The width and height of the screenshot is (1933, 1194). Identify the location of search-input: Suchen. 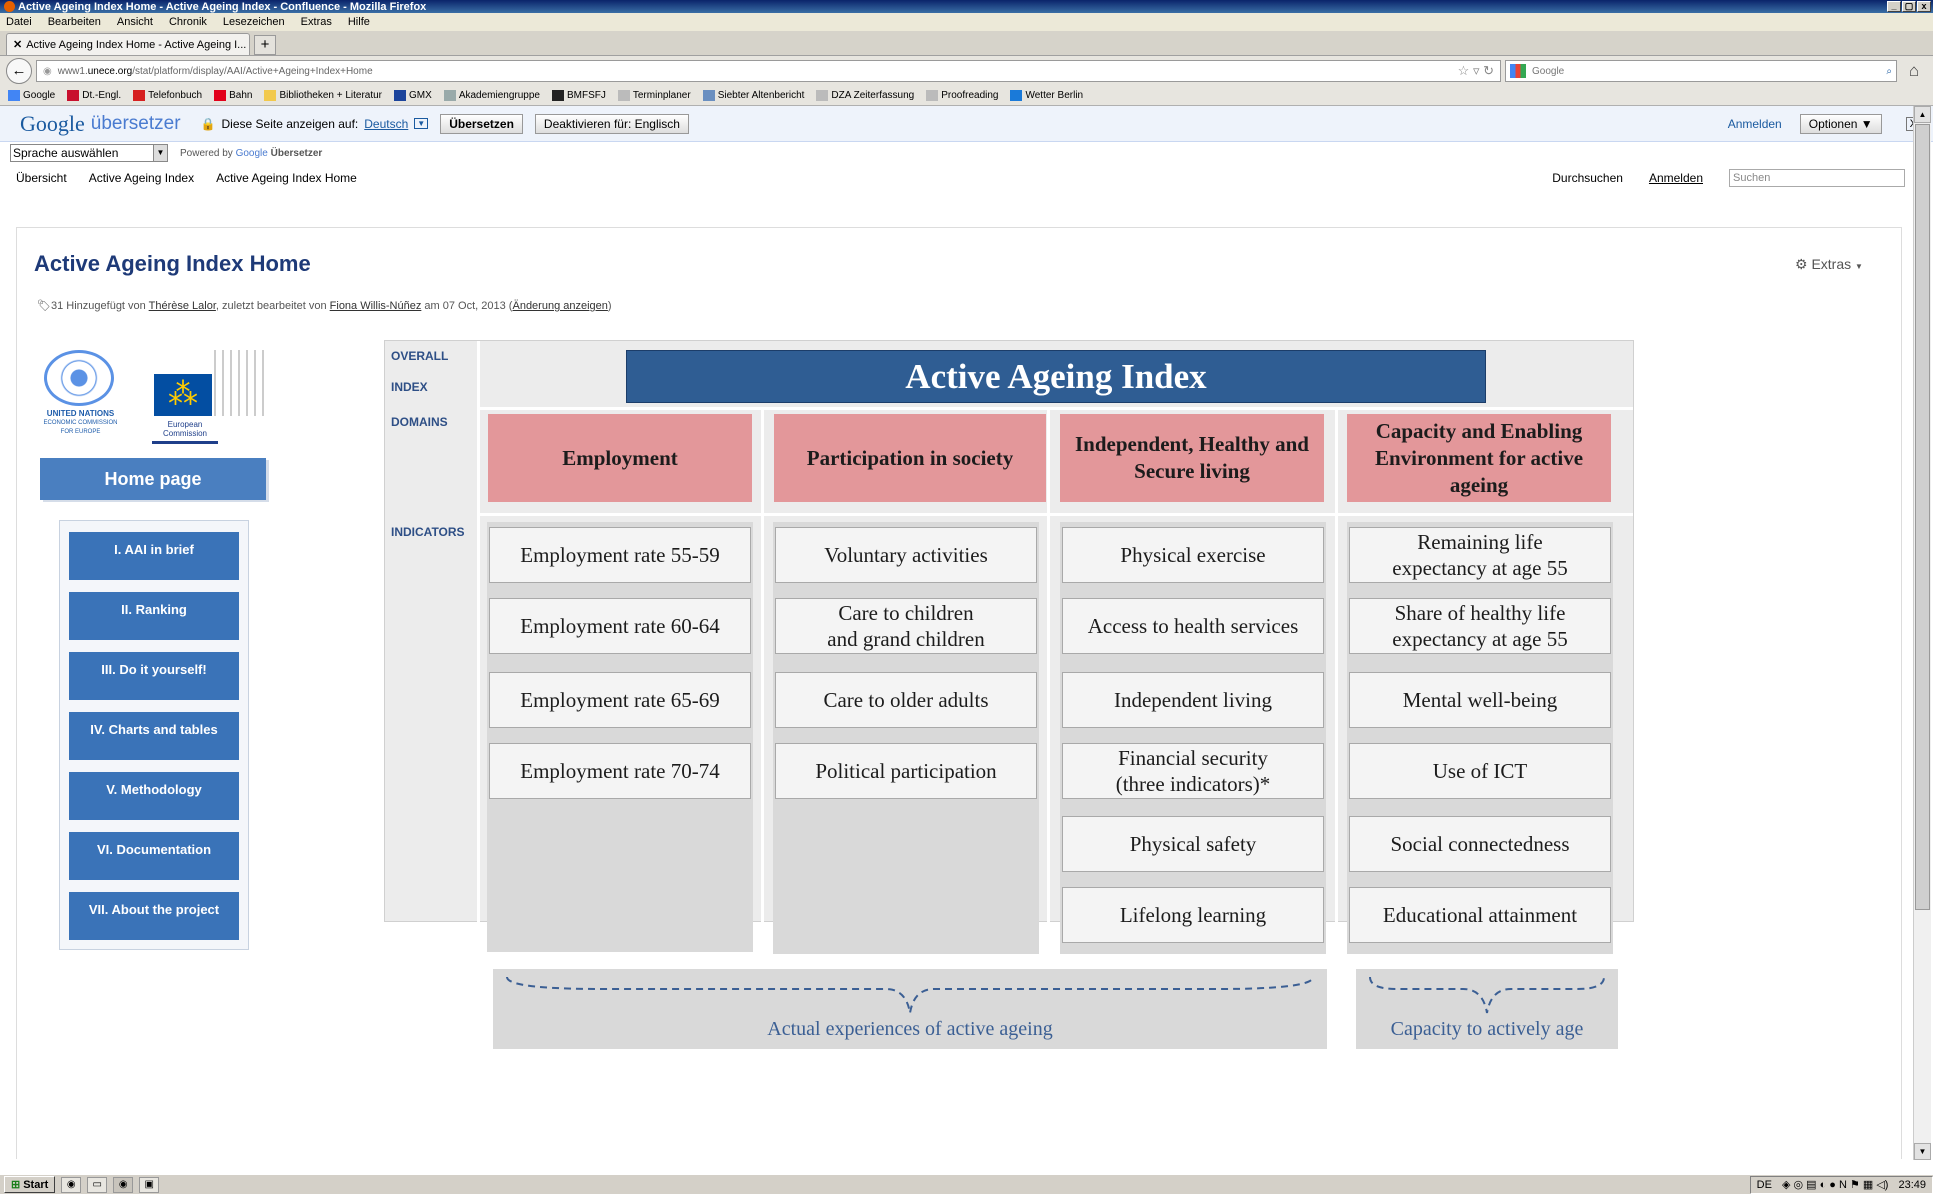
(1817, 178).